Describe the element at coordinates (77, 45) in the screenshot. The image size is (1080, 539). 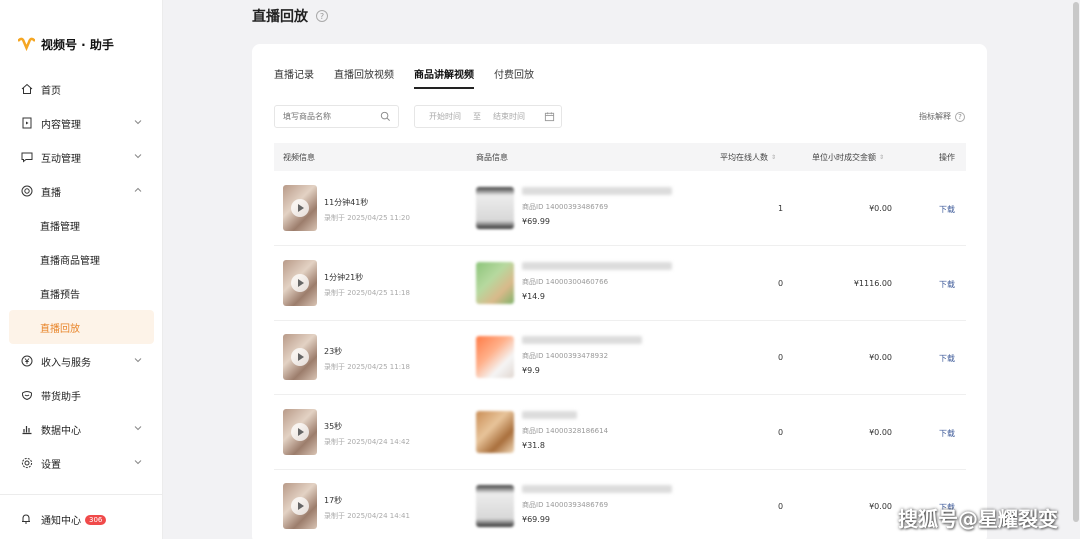
I see `brand-name: 视频号 · 助手` at that location.